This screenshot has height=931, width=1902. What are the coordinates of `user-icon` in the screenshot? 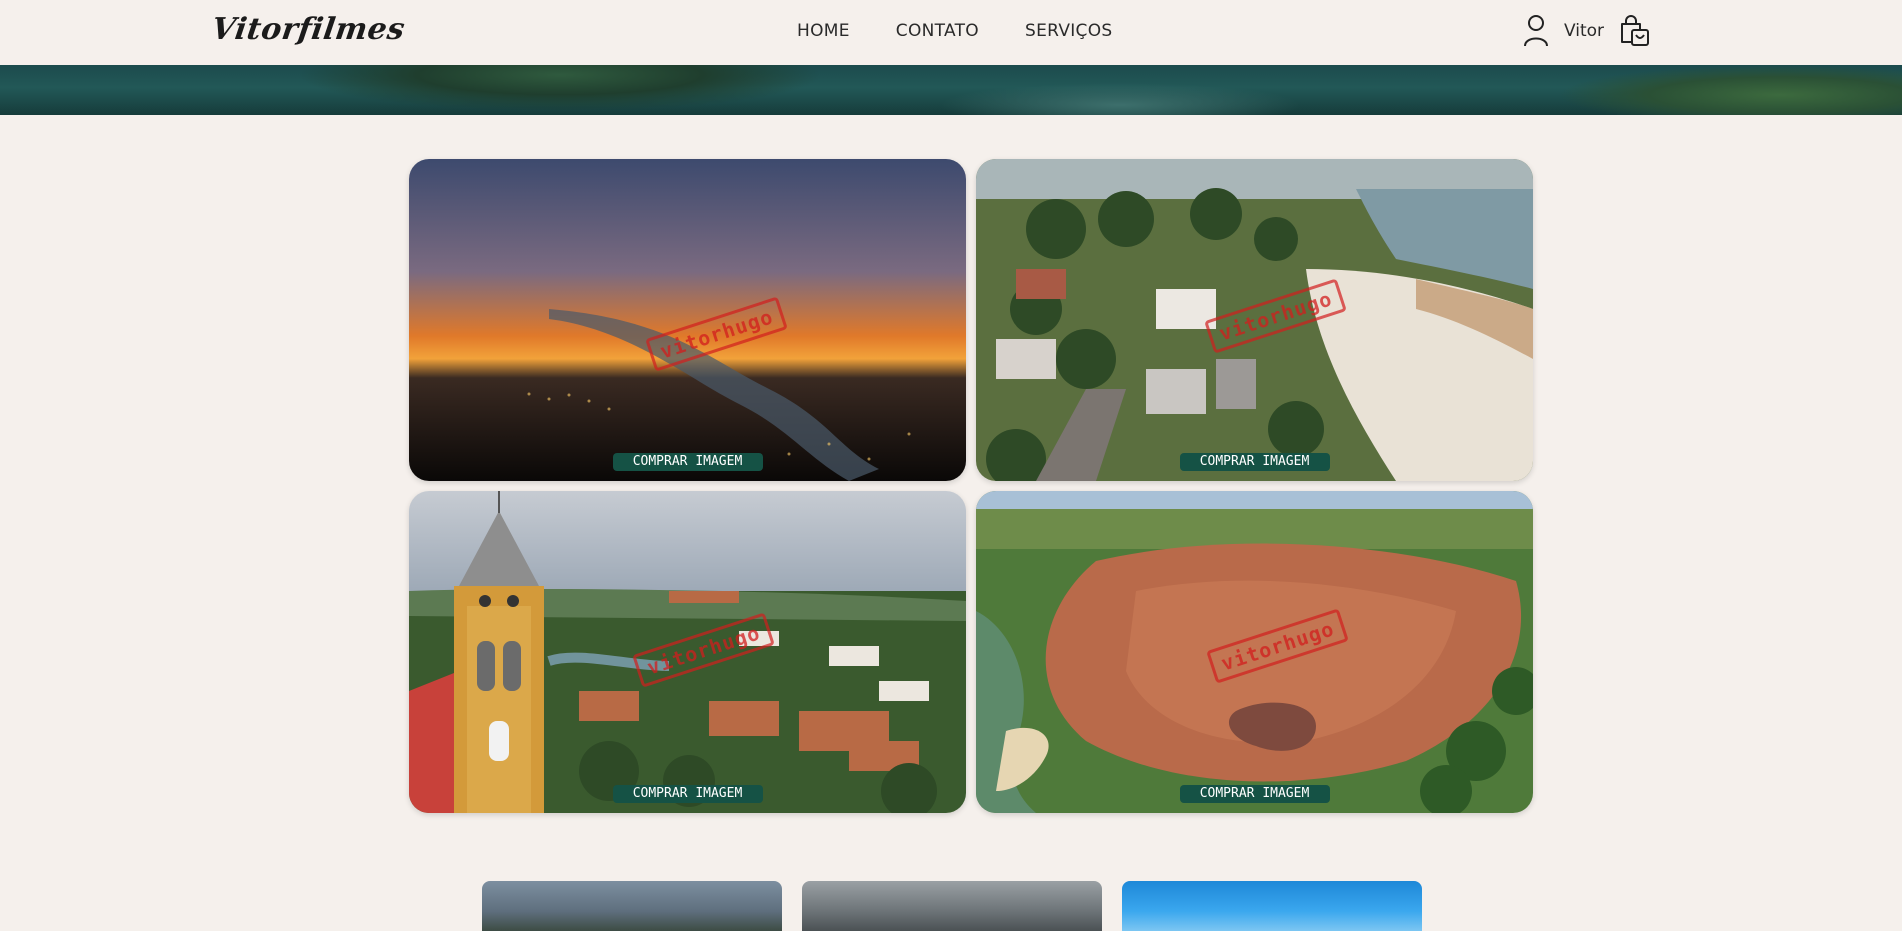 It's located at (1536, 31).